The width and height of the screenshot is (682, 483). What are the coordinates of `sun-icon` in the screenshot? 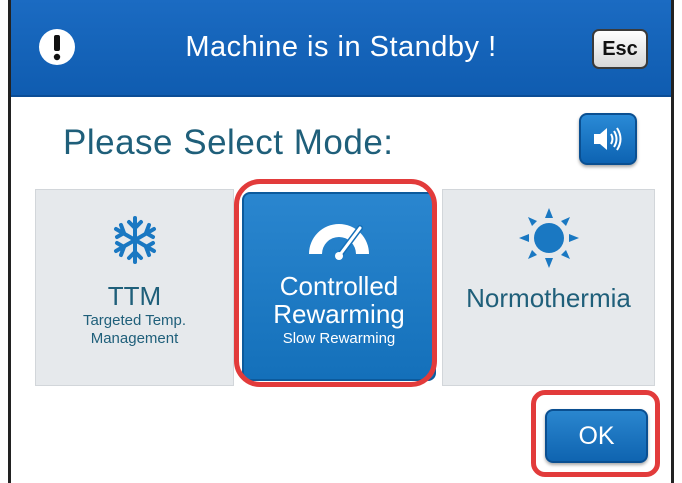 It's located at (548, 238).